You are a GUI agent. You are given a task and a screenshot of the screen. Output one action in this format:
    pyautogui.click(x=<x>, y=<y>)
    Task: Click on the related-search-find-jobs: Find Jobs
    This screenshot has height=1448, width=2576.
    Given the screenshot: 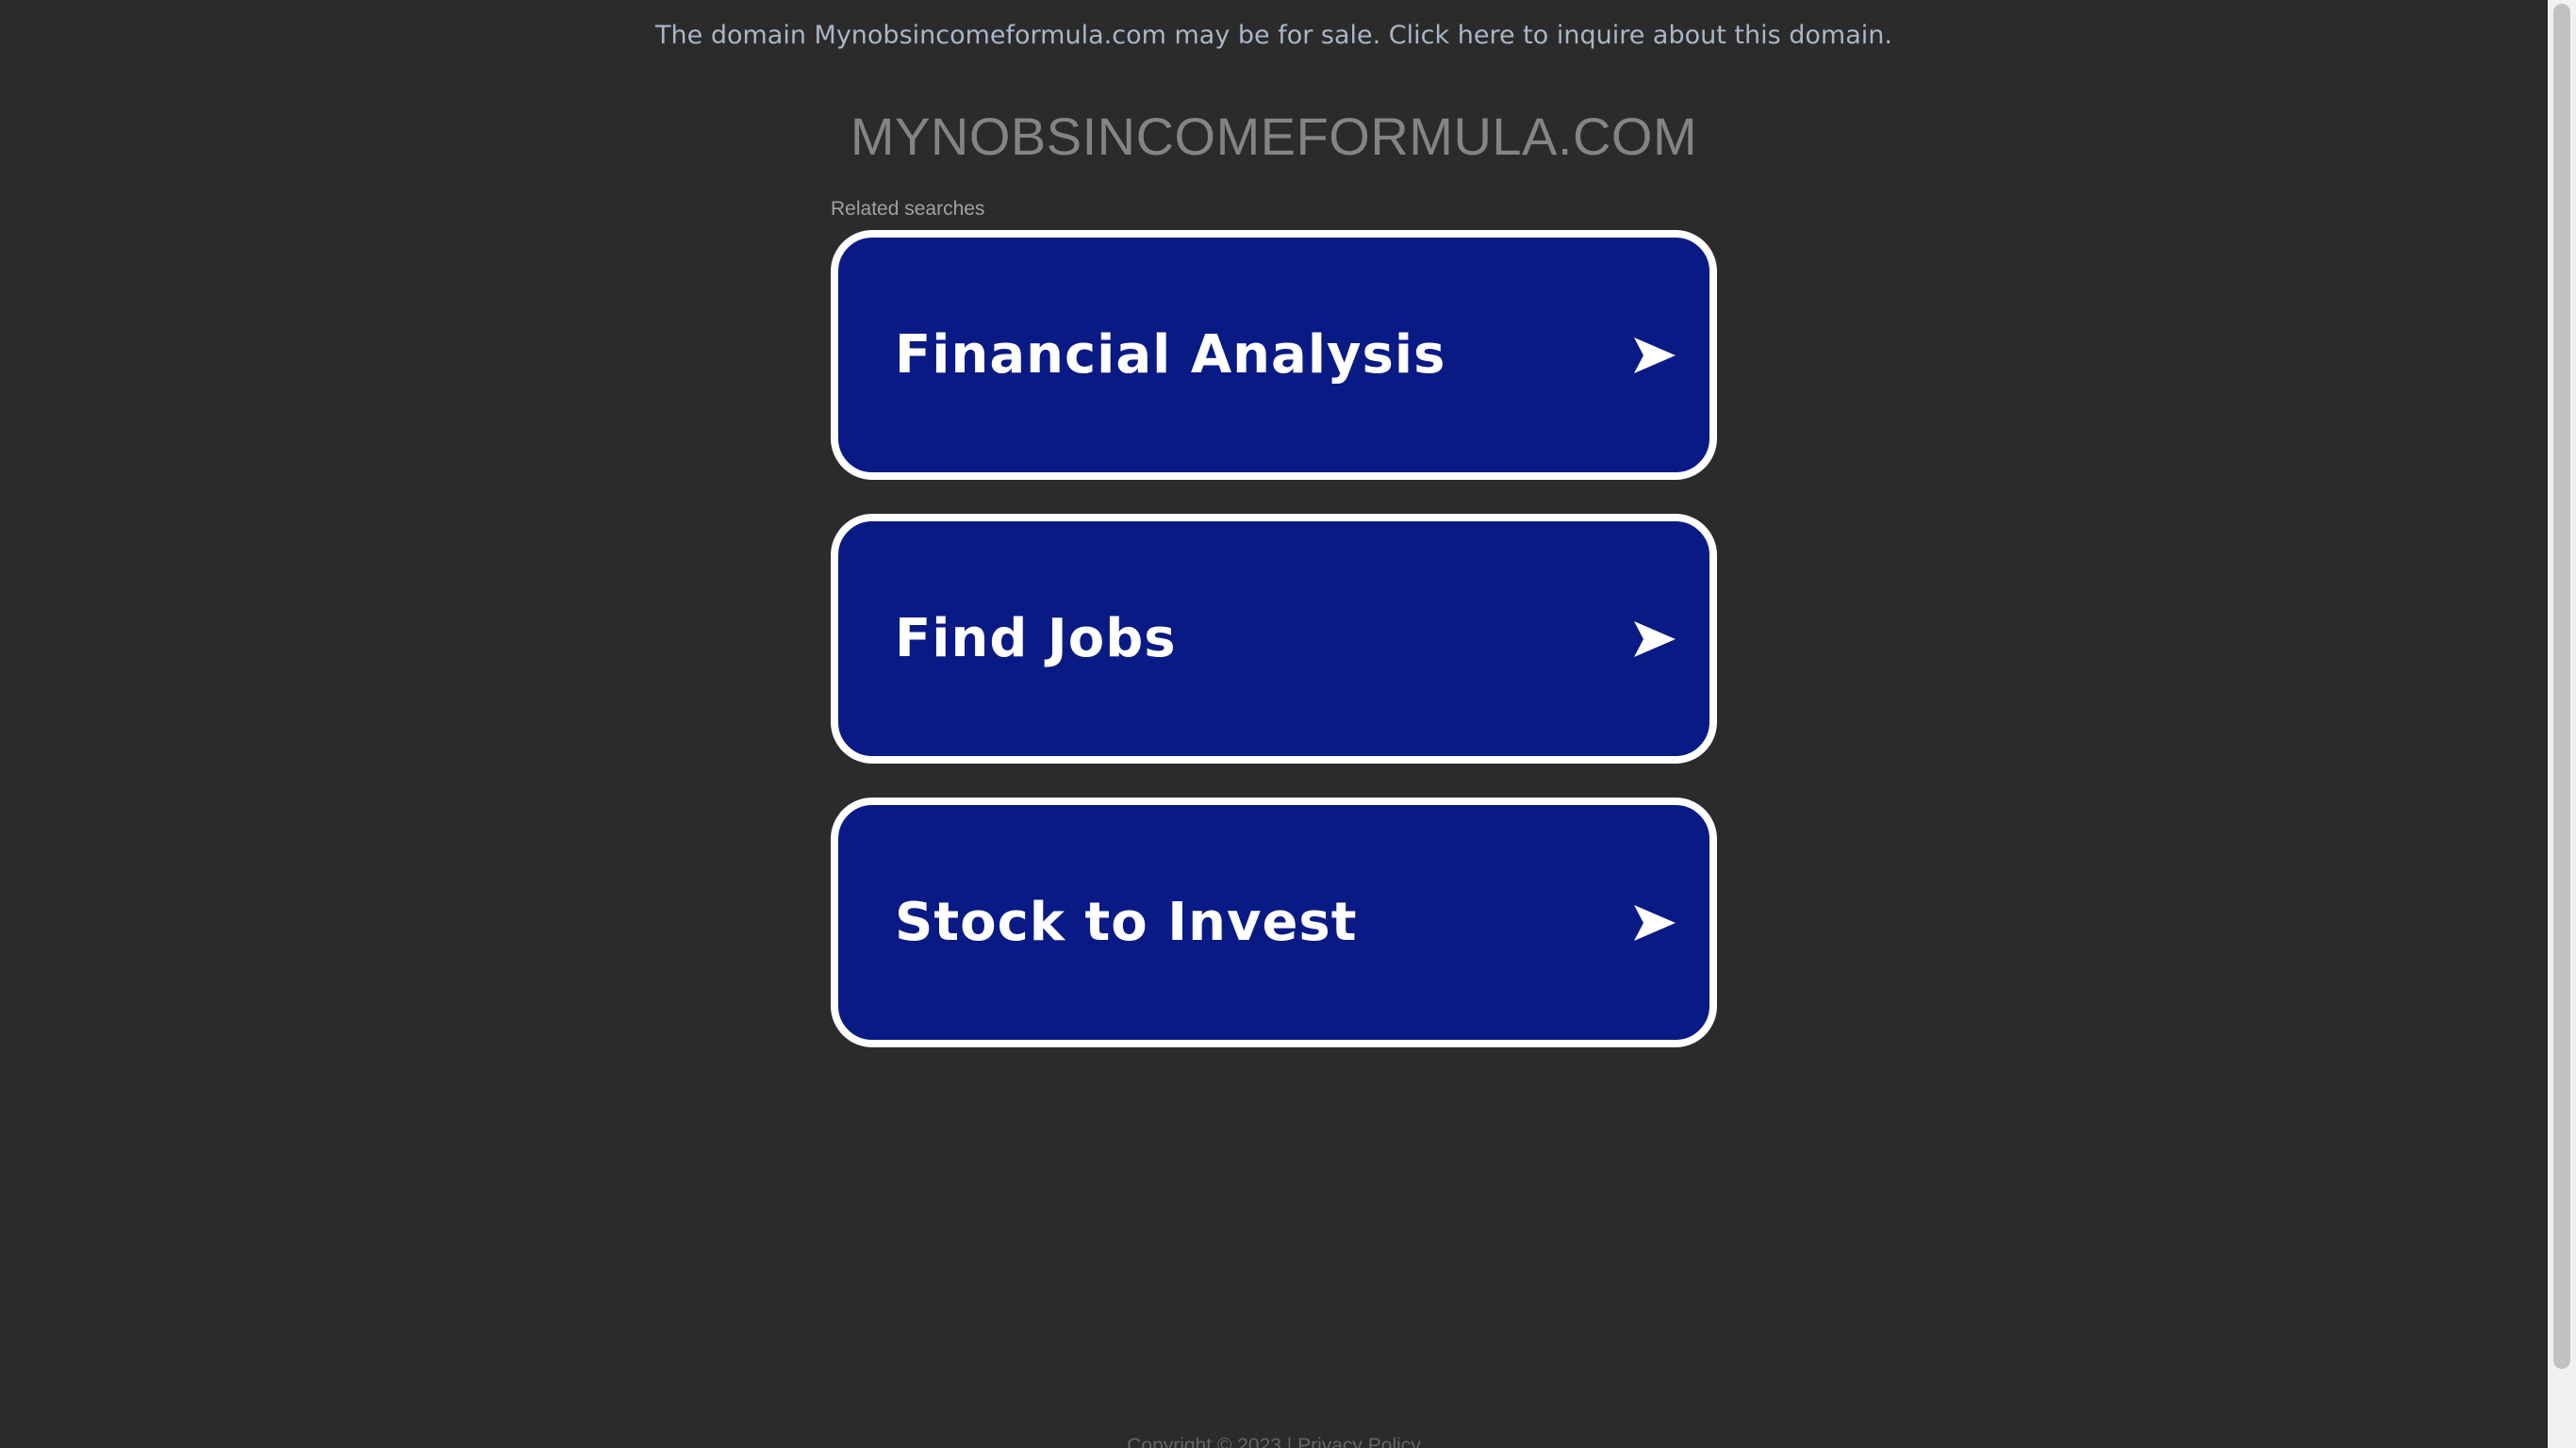 What is the action you would take?
    pyautogui.click(x=1274, y=639)
    